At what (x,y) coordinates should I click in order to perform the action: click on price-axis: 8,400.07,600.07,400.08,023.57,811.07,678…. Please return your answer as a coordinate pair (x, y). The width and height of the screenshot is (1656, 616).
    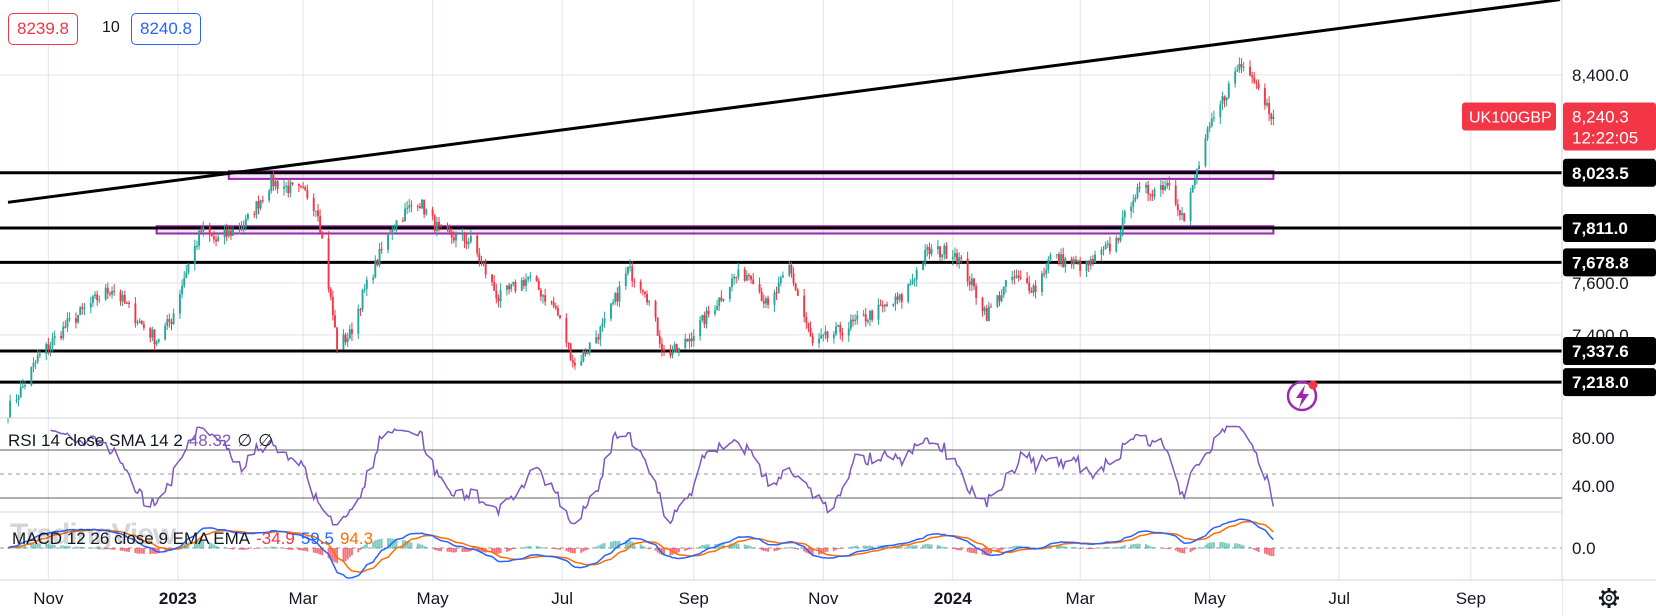
    Looking at the image, I should click on (1608, 308).